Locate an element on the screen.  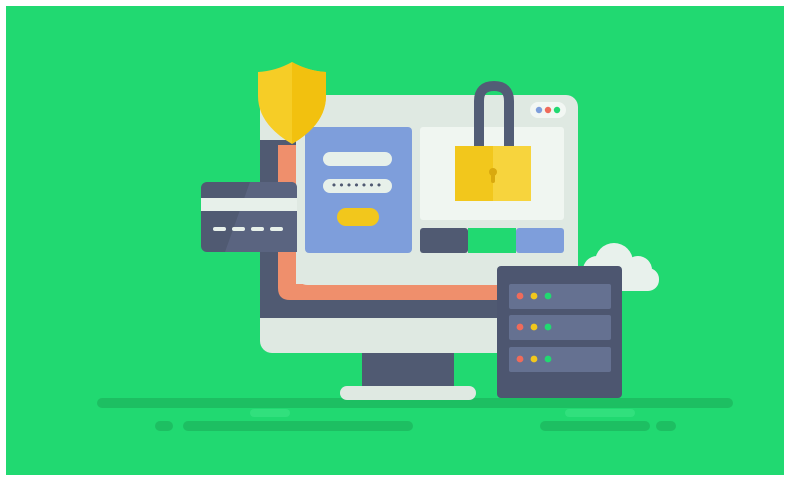
server-rack-icon is located at coordinates (559, 332).